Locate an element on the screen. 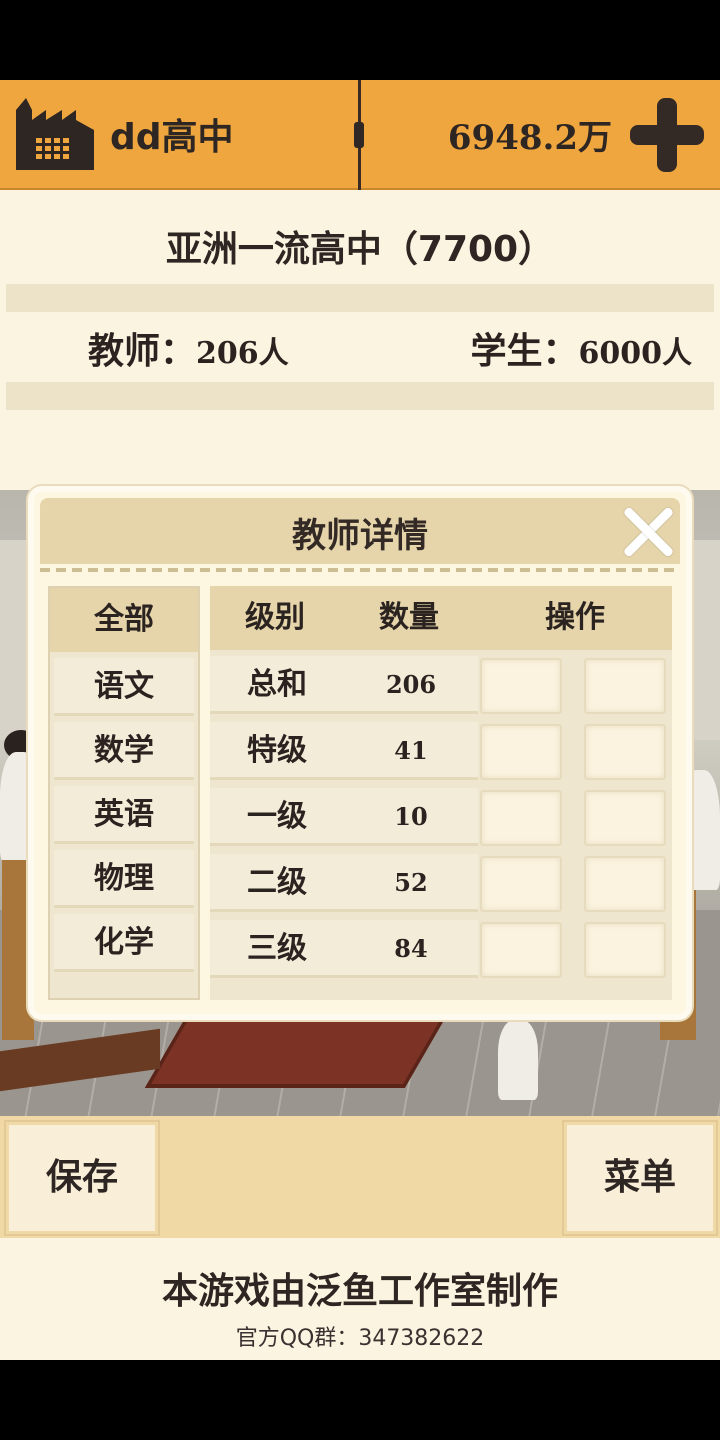 Image resolution: width=720 pixels, height=1440 pixels. money-amount: 6948.2万 is located at coordinates (529, 138).